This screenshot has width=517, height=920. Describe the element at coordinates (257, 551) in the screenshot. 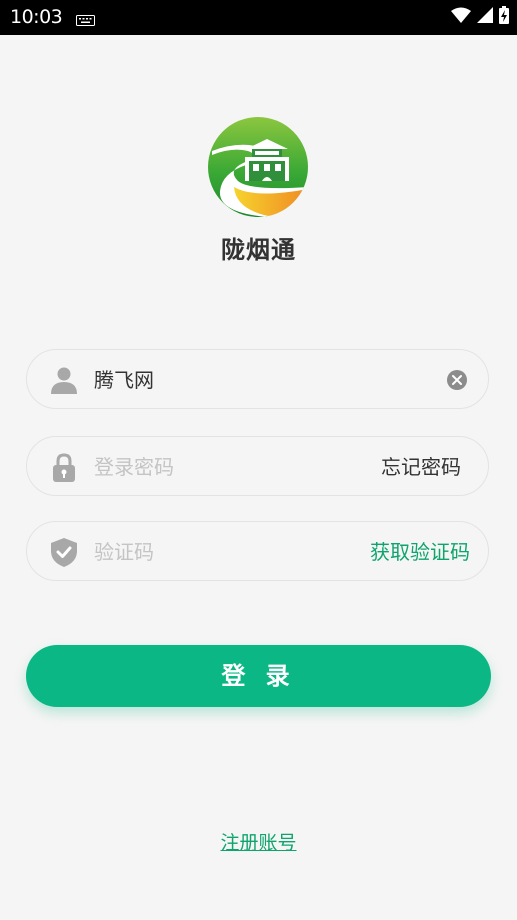

I see `captcha-field: 验证码 获取验证码` at that location.